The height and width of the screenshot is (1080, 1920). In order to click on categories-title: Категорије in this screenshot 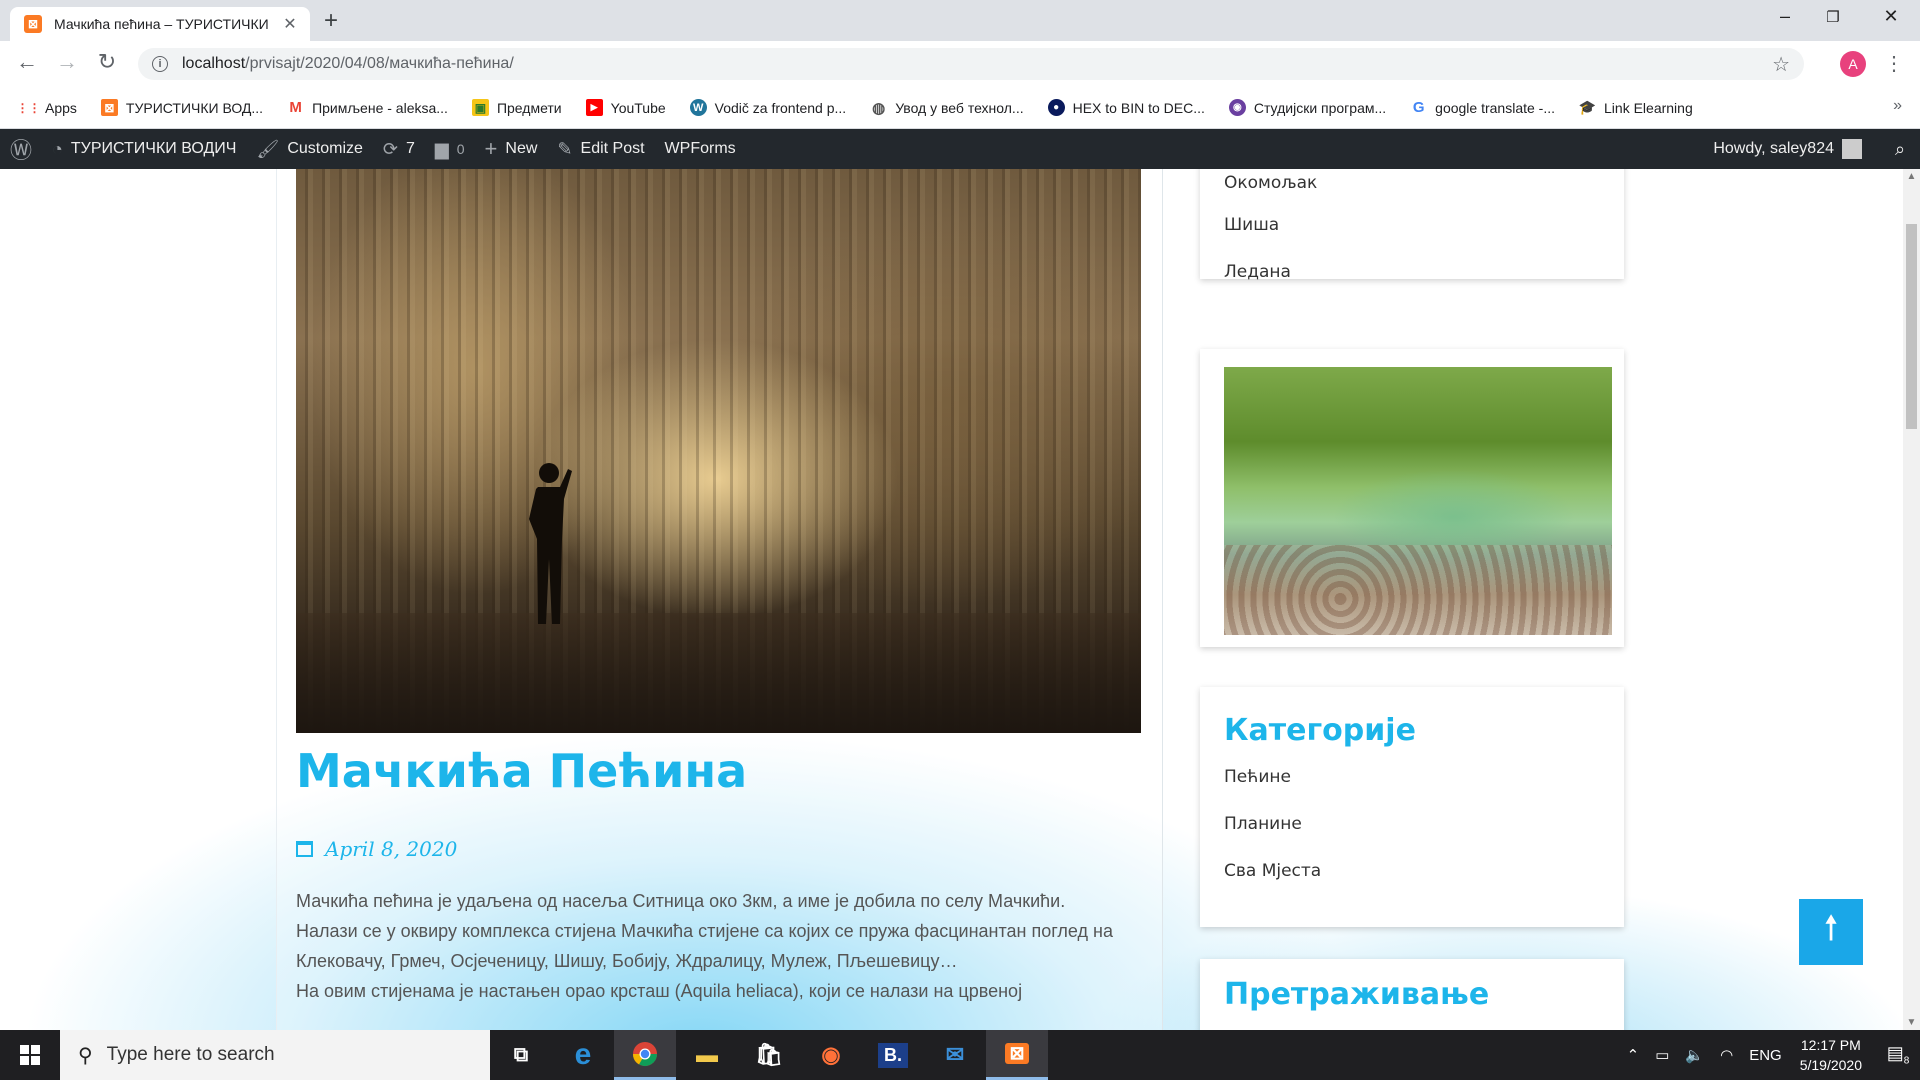, I will do `click(1320, 730)`.